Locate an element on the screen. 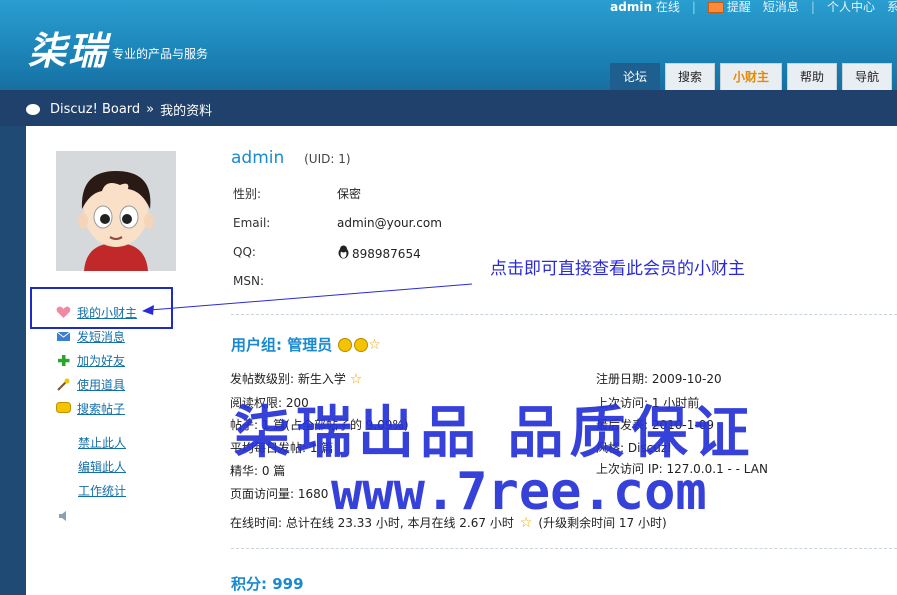 The image size is (897, 595). message-link: 短消息 is located at coordinates (781, 7).